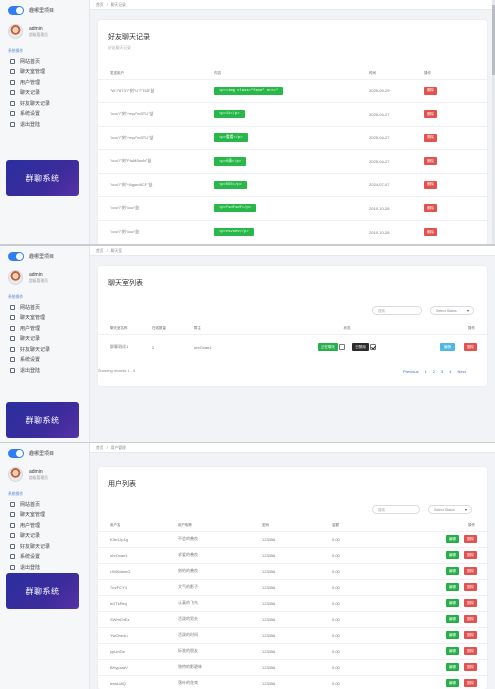 Image resolution: width=495 pixels, height=689 pixels. Describe the element at coordinates (292, 554) in the screenshot. I see `table-row: uhrOxae1 求爱的善良 123456 0.00 编辑 删除` at that location.